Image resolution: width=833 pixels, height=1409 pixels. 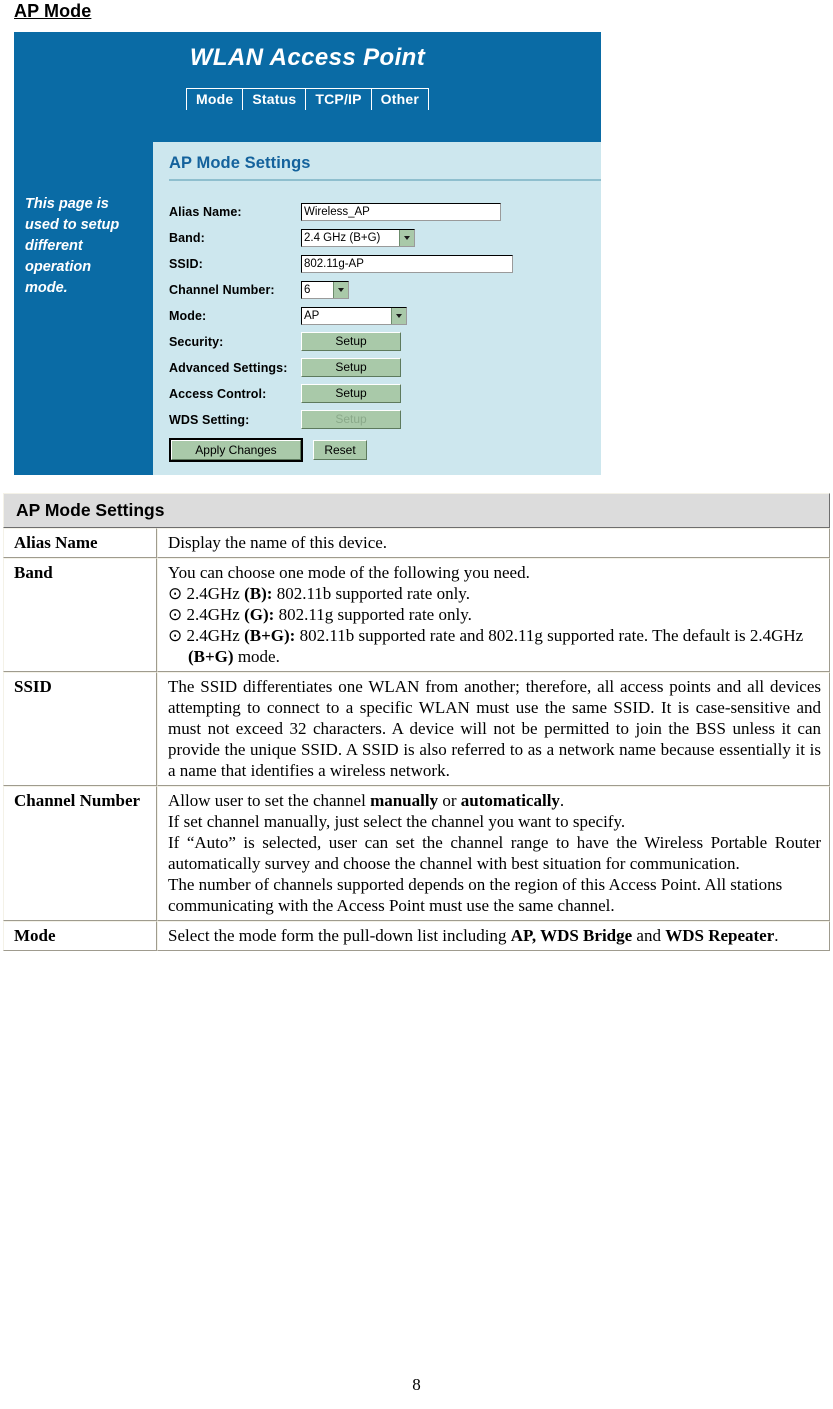 What do you see at coordinates (649, 935) in the screenshot?
I see `mode-text-c: and` at bounding box center [649, 935].